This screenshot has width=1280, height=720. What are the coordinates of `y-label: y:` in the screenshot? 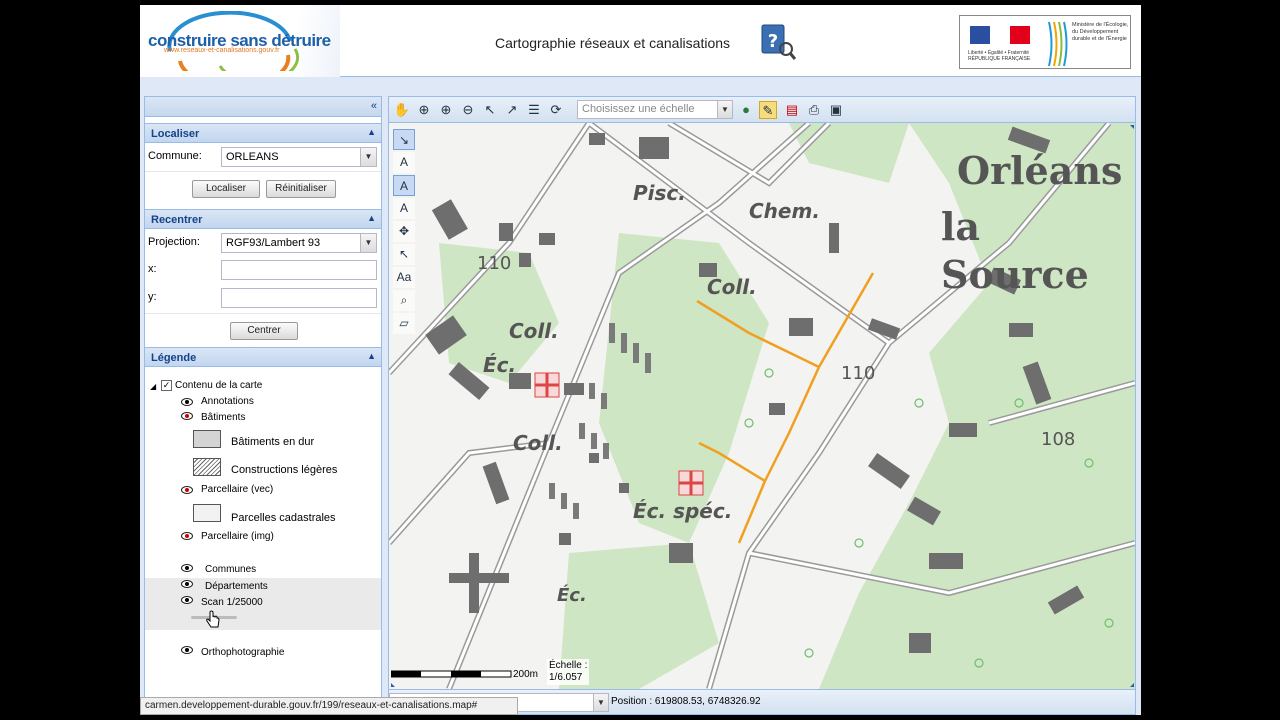 It's located at (152, 297).